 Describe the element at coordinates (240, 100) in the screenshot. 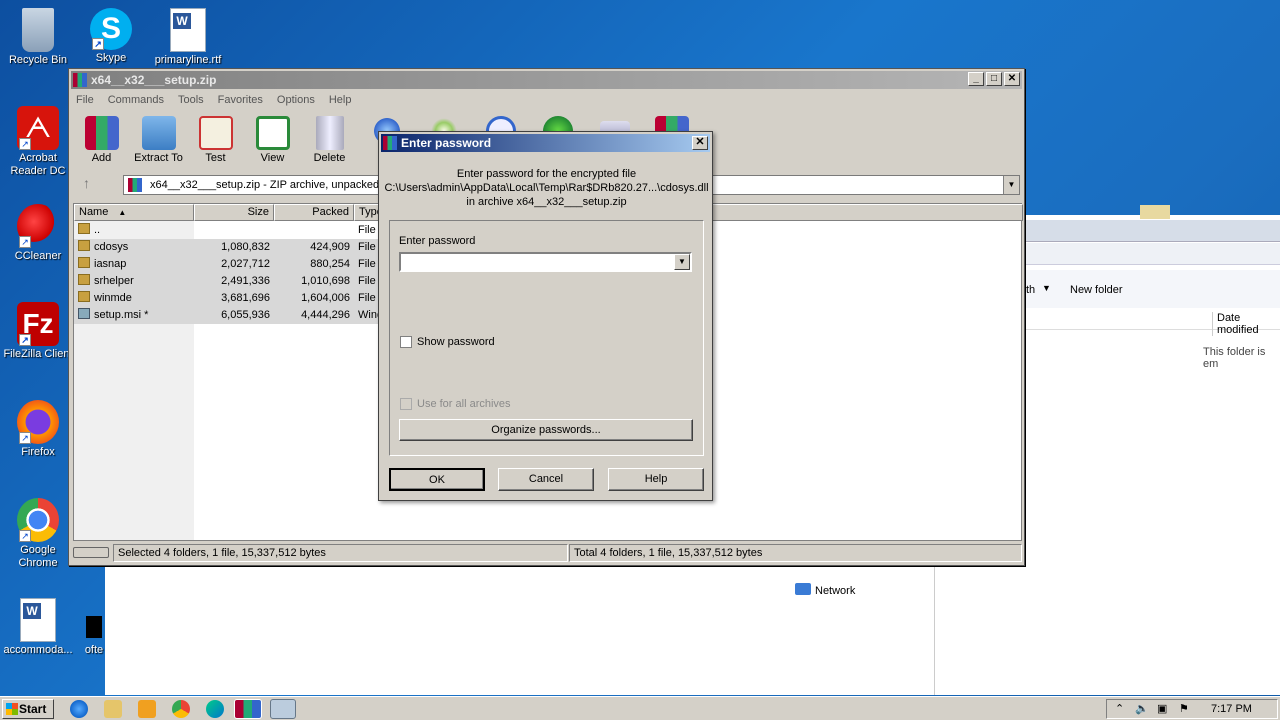

I see `menu-favorites: Favorites` at that location.